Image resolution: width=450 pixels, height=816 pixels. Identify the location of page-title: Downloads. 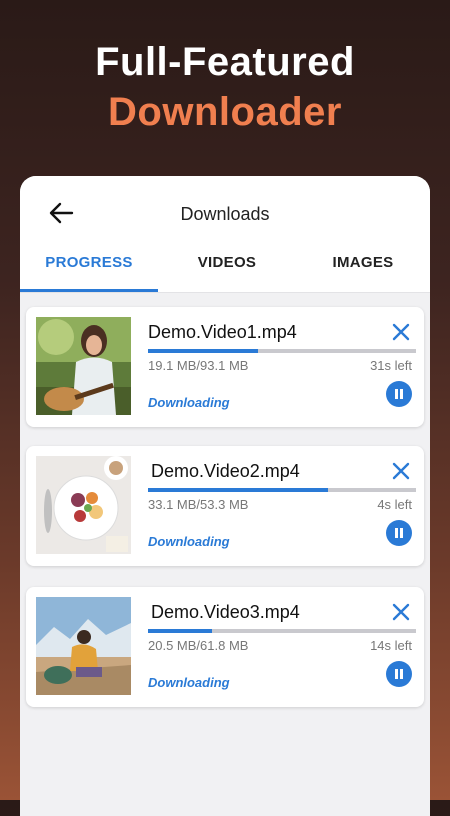
(225, 214).